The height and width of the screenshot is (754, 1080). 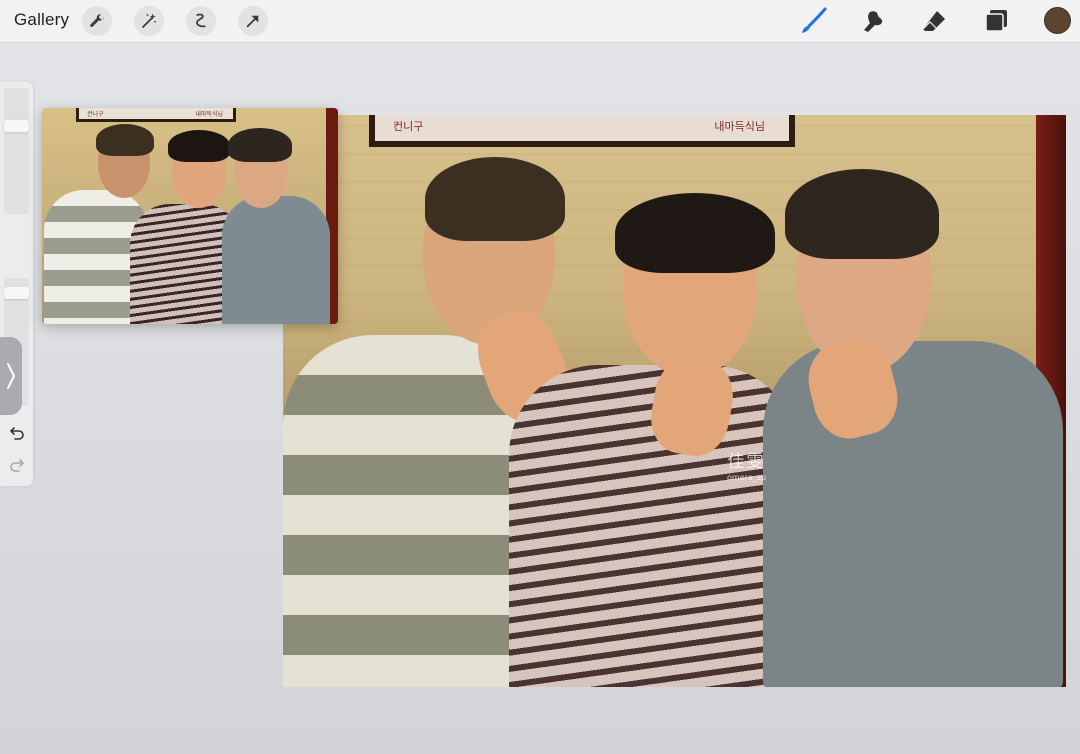 I want to click on layers-icon, so click(x=996, y=21).